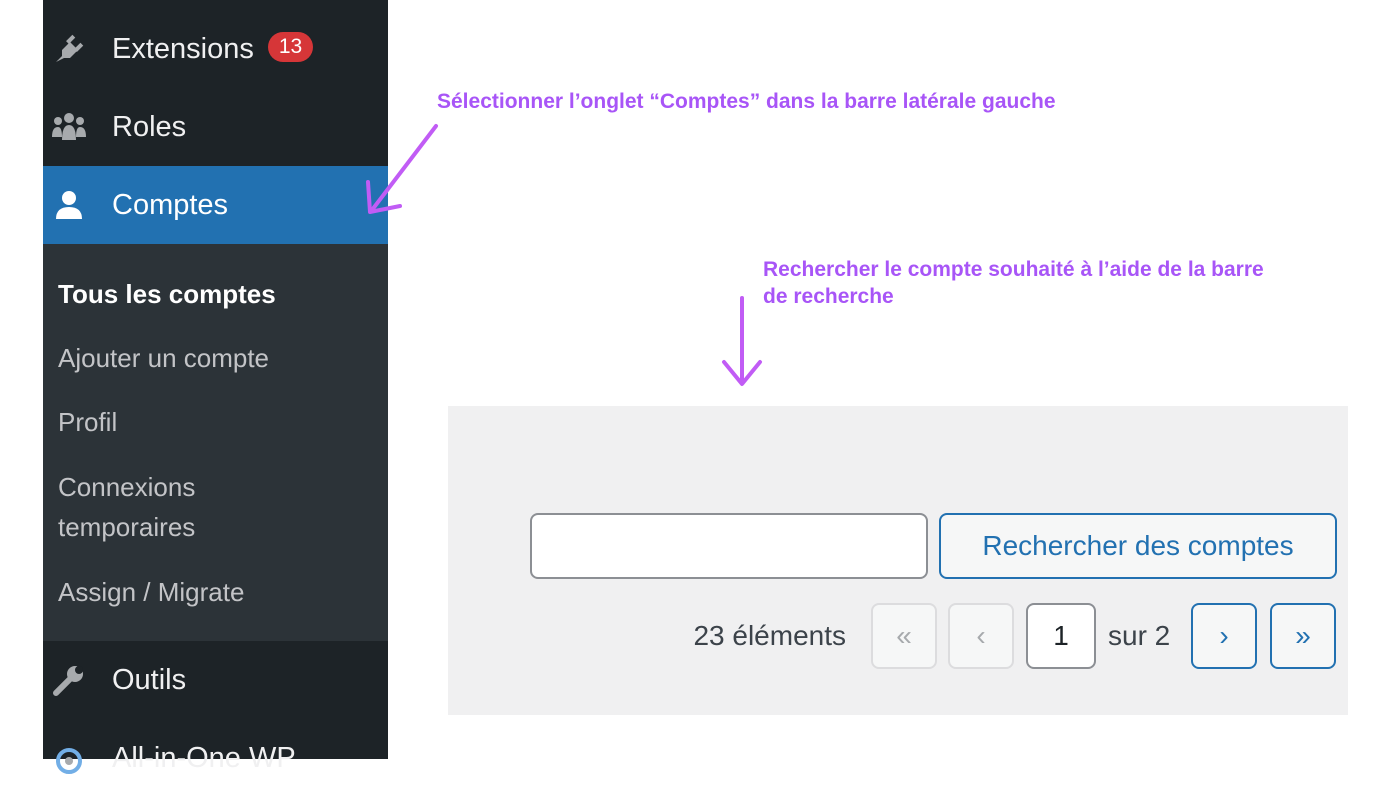 This screenshot has height=797, width=1400. What do you see at coordinates (904, 636) in the screenshot?
I see `first-page-button: «` at bounding box center [904, 636].